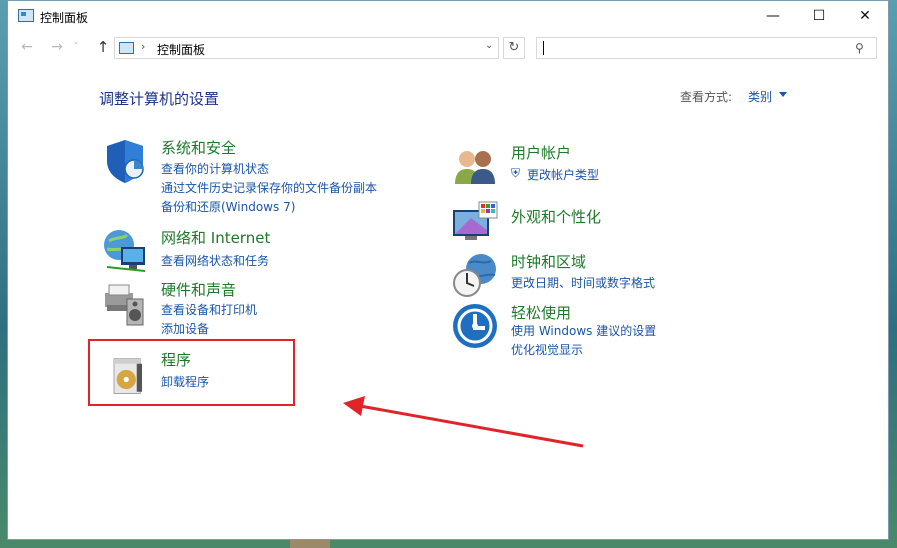 The image size is (897, 548). I want to click on category-title: 外观和个性化, so click(556, 216).